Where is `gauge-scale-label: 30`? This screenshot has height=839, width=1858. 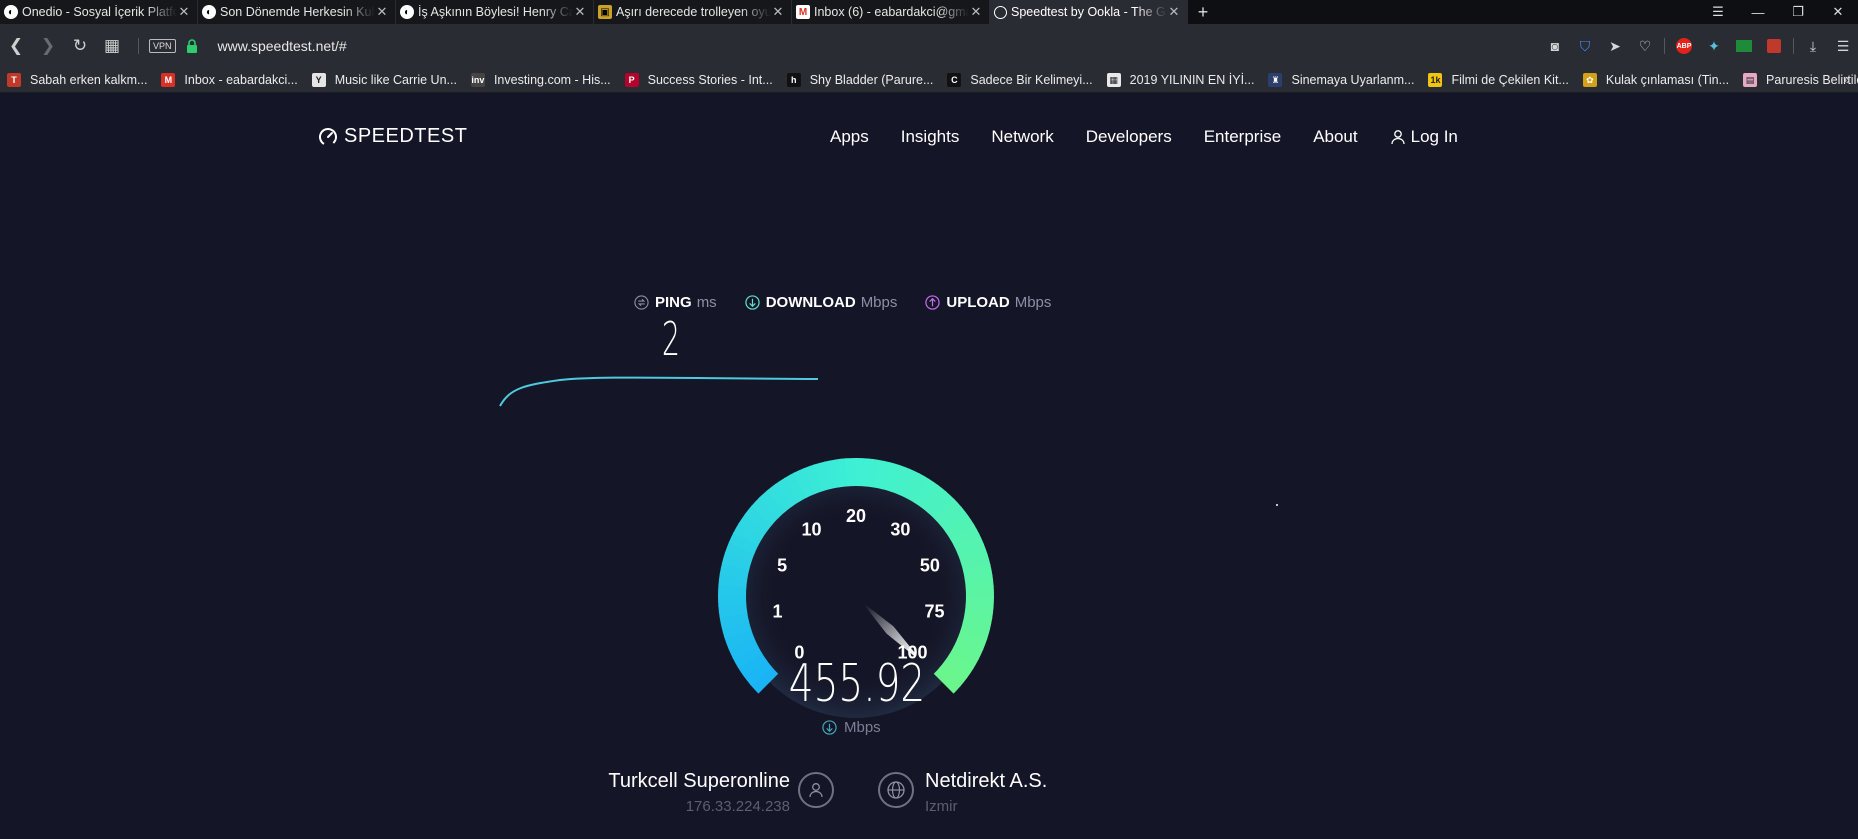
gauge-scale-label: 30 is located at coordinates (900, 529).